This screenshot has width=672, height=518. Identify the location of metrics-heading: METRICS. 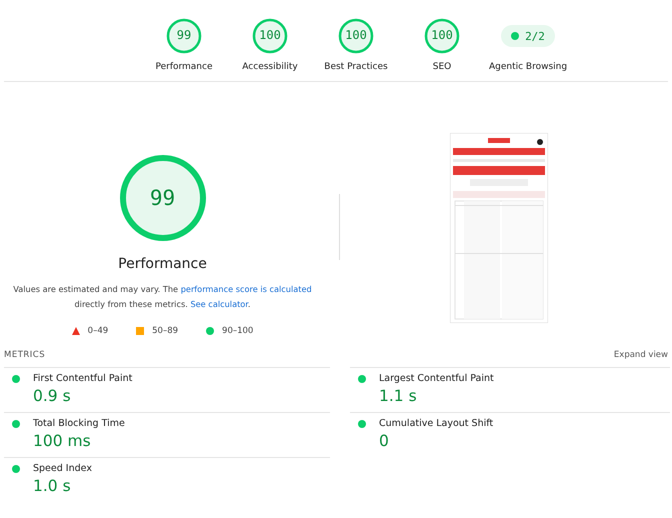
(25, 355).